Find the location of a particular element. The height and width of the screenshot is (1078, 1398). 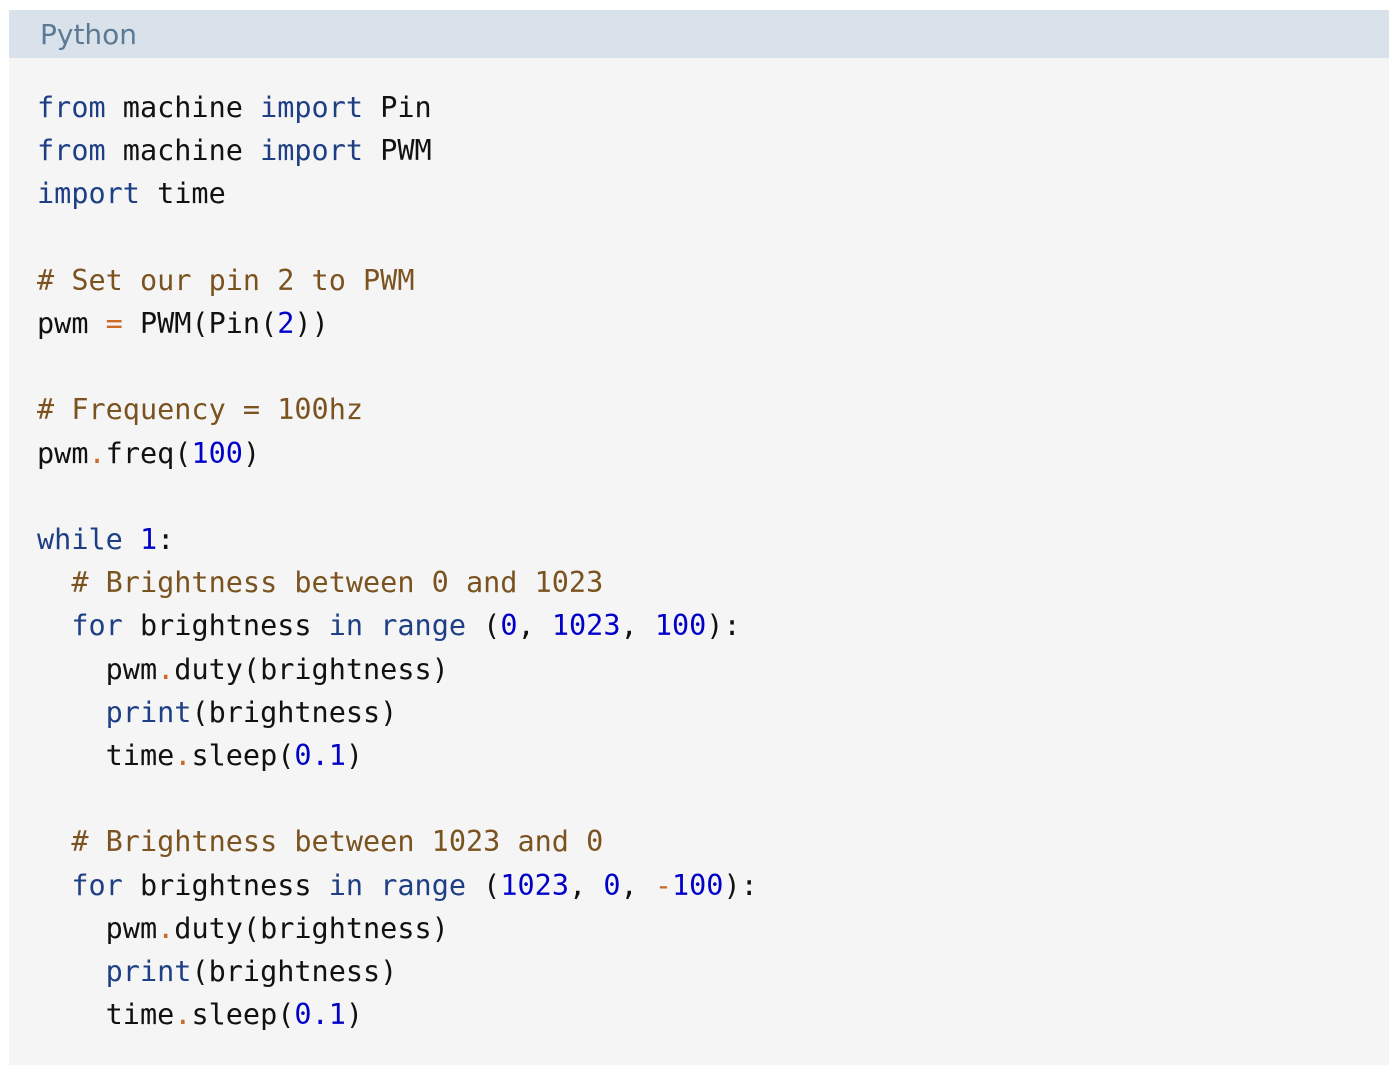

code-token: # Brightness between 1023 and 0 is located at coordinates (337, 842).